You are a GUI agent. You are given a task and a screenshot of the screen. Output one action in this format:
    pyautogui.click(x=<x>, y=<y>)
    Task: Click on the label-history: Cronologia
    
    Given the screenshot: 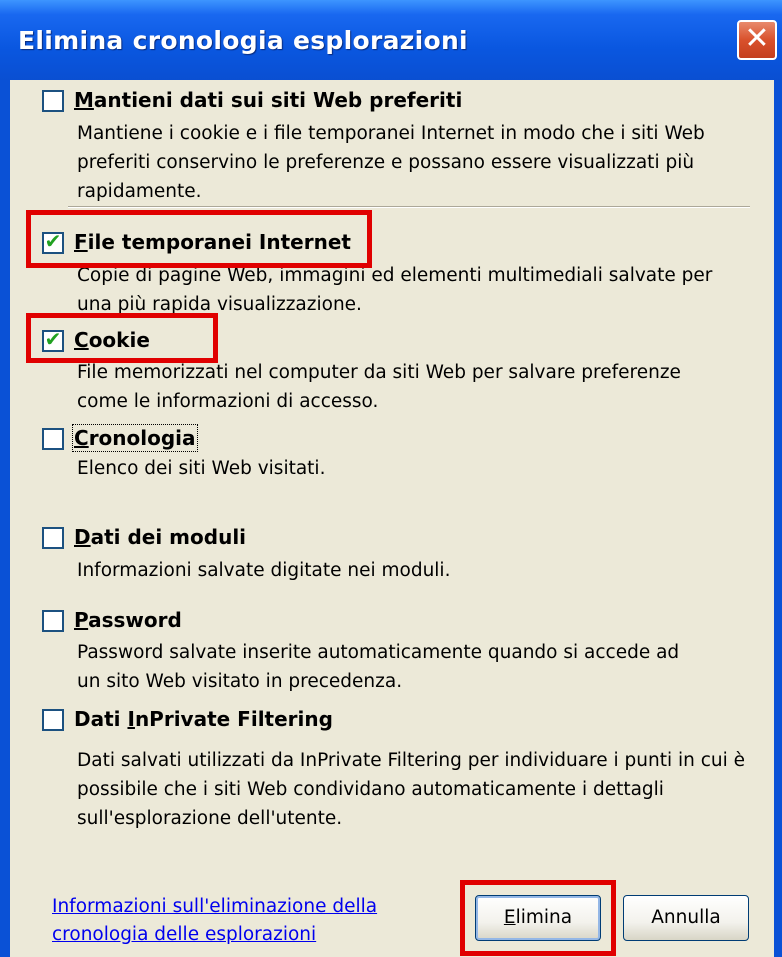 What is the action you would take?
    pyautogui.click(x=135, y=438)
    